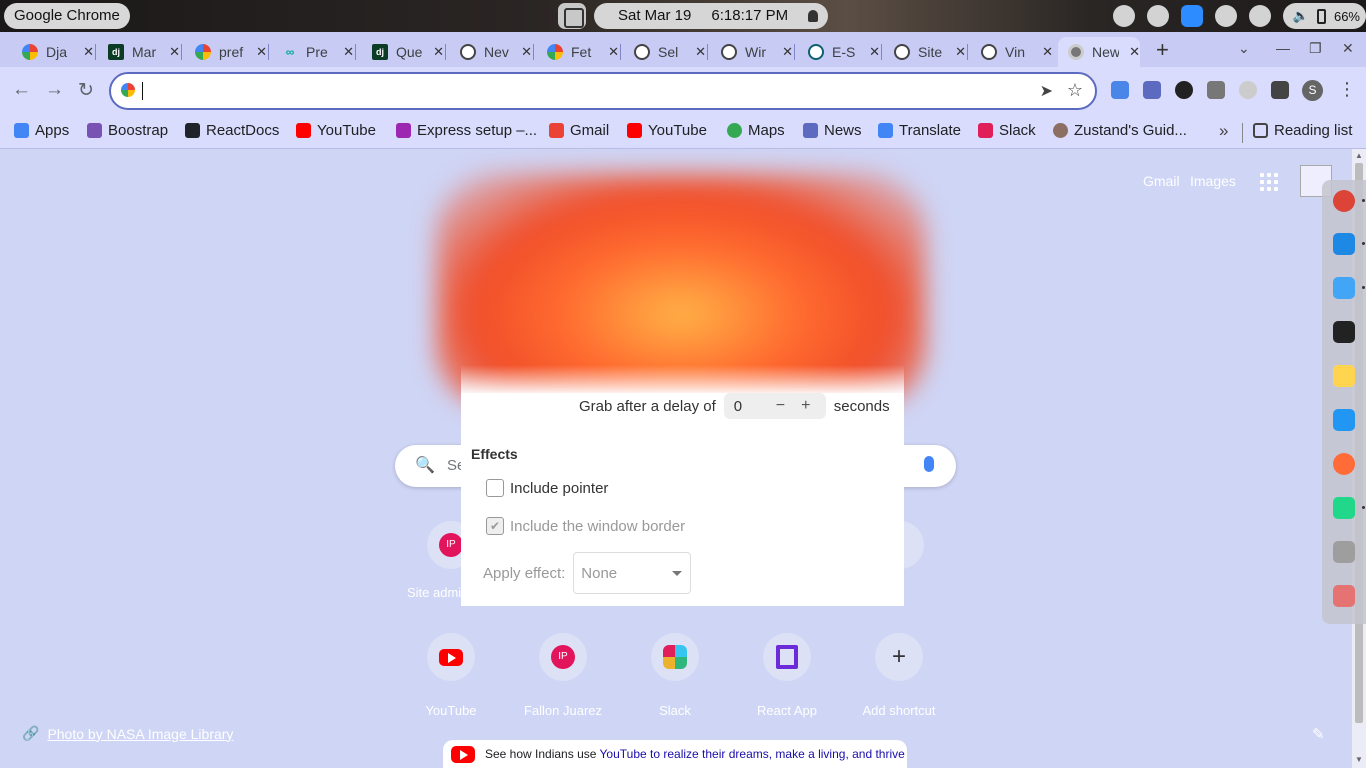  Describe the element at coordinates (774, 406) in the screenshot. I see `delay-spinner: 0 − +` at that location.